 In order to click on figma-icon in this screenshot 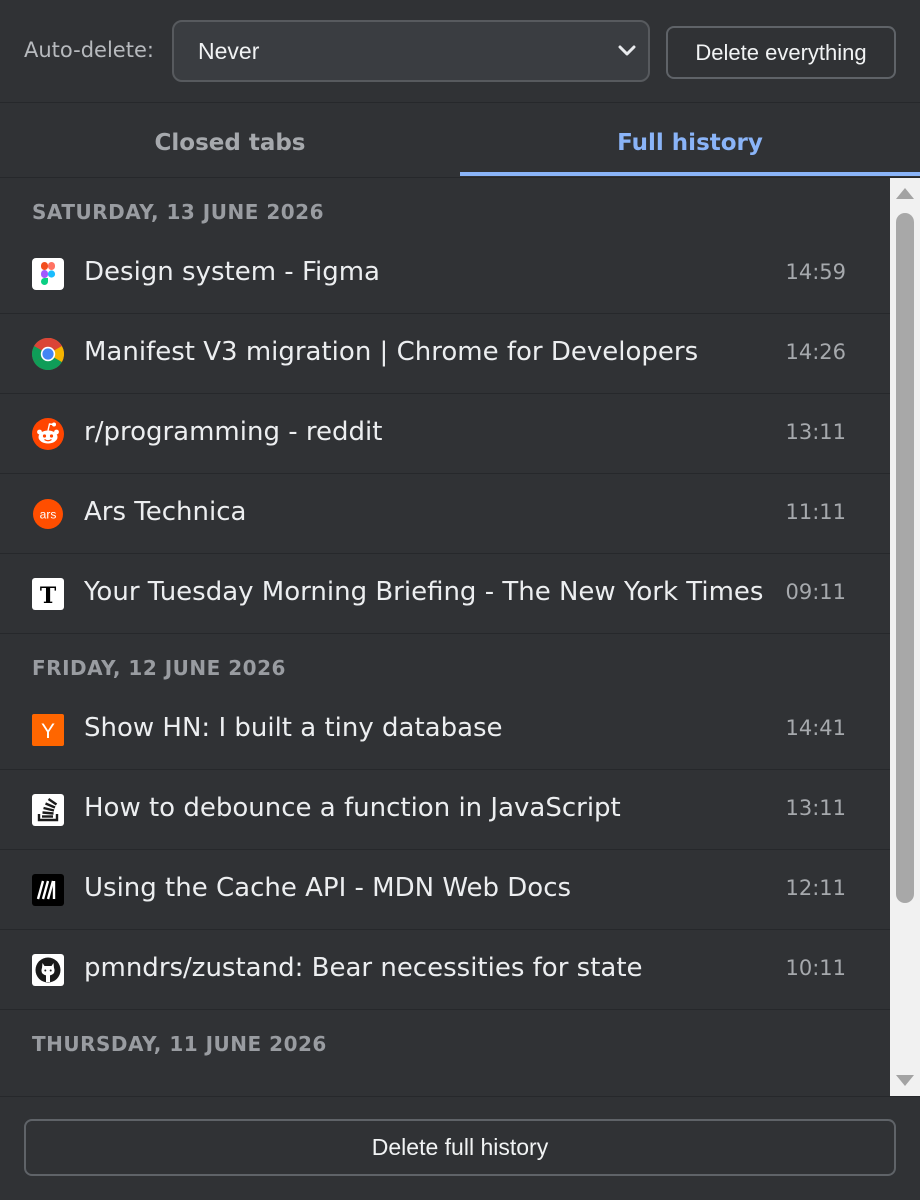, I will do `click(48, 273)`.